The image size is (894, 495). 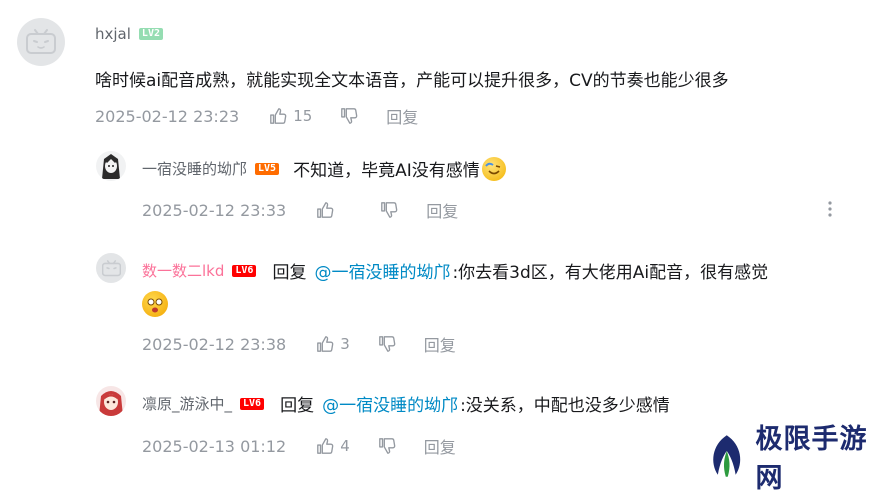 I want to click on like-button, so click(x=328, y=210).